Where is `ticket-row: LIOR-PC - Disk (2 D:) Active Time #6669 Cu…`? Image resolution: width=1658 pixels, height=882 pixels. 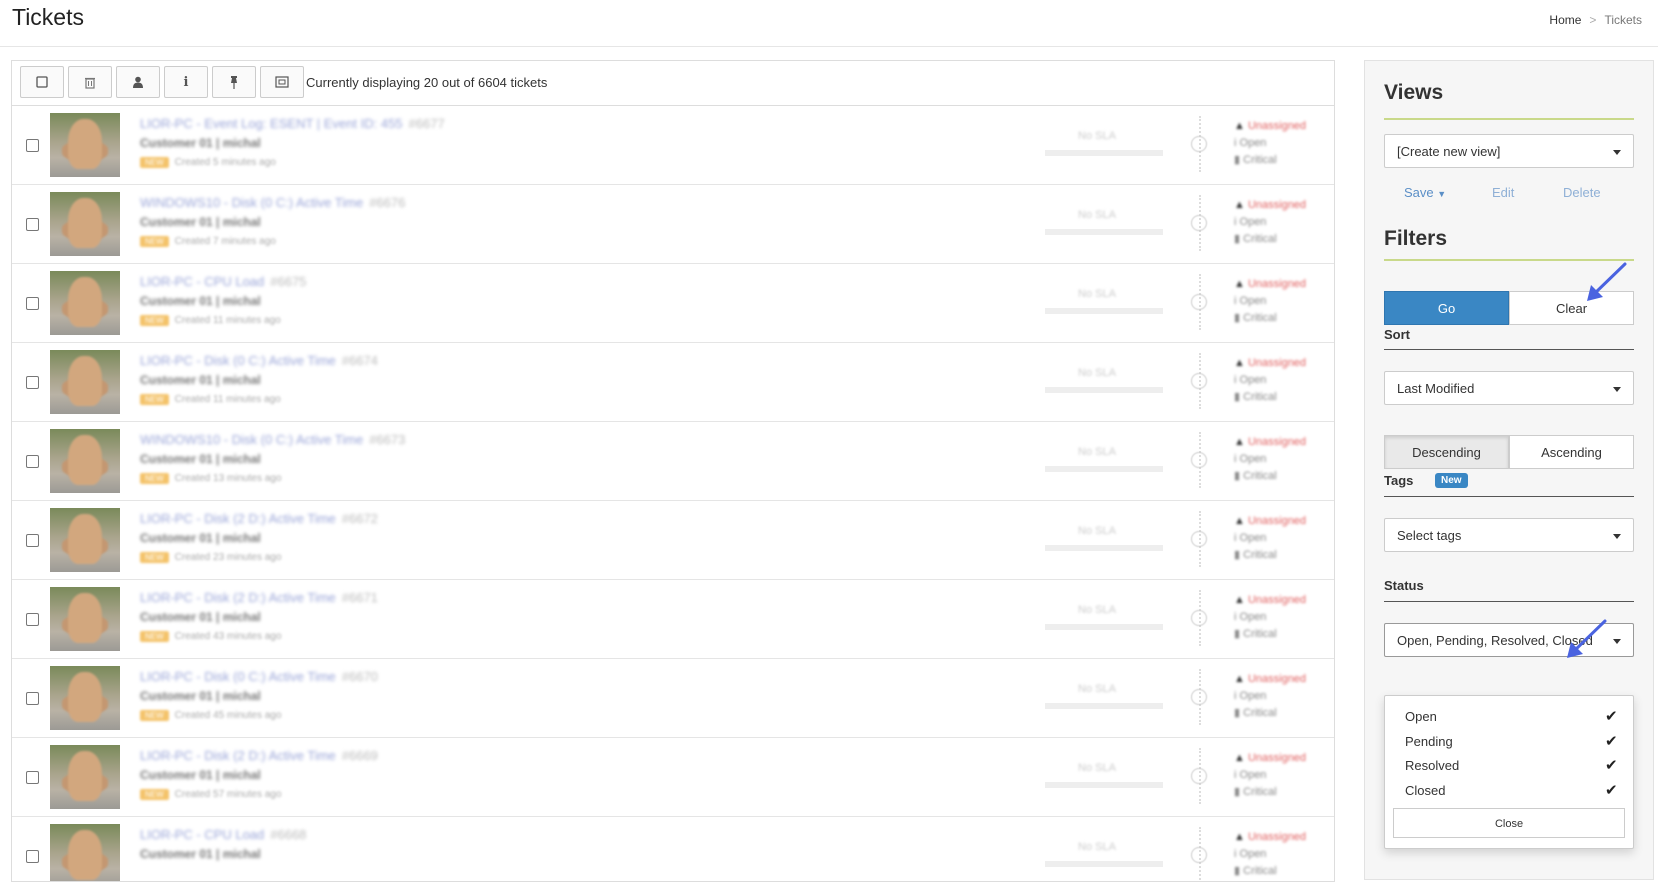 ticket-row: LIOR-PC - Disk (2 D:) Active Time #6669 Cu… is located at coordinates (673, 777).